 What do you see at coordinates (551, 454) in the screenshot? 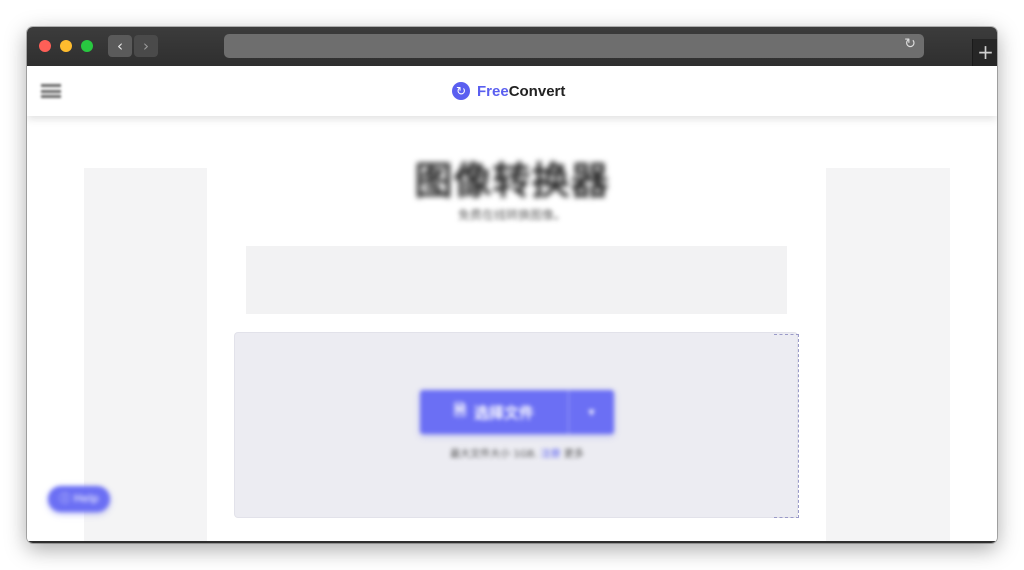
I see `signup-link: 注册` at bounding box center [551, 454].